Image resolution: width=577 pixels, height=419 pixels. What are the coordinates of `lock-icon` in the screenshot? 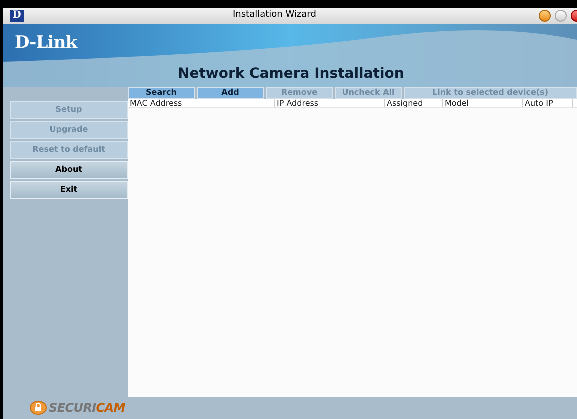 It's located at (38, 408).